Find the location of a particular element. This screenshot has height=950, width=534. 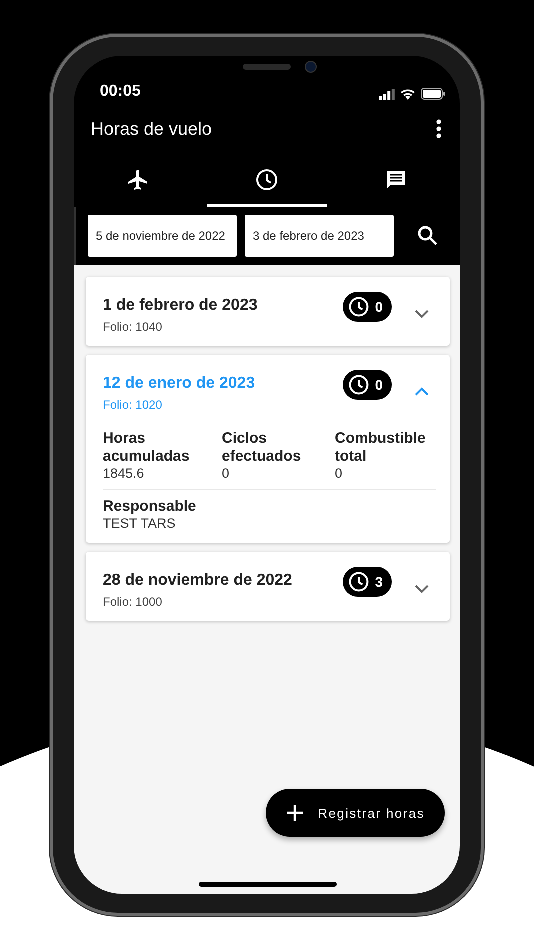

wifi-icon is located at coordinates (408, 94).